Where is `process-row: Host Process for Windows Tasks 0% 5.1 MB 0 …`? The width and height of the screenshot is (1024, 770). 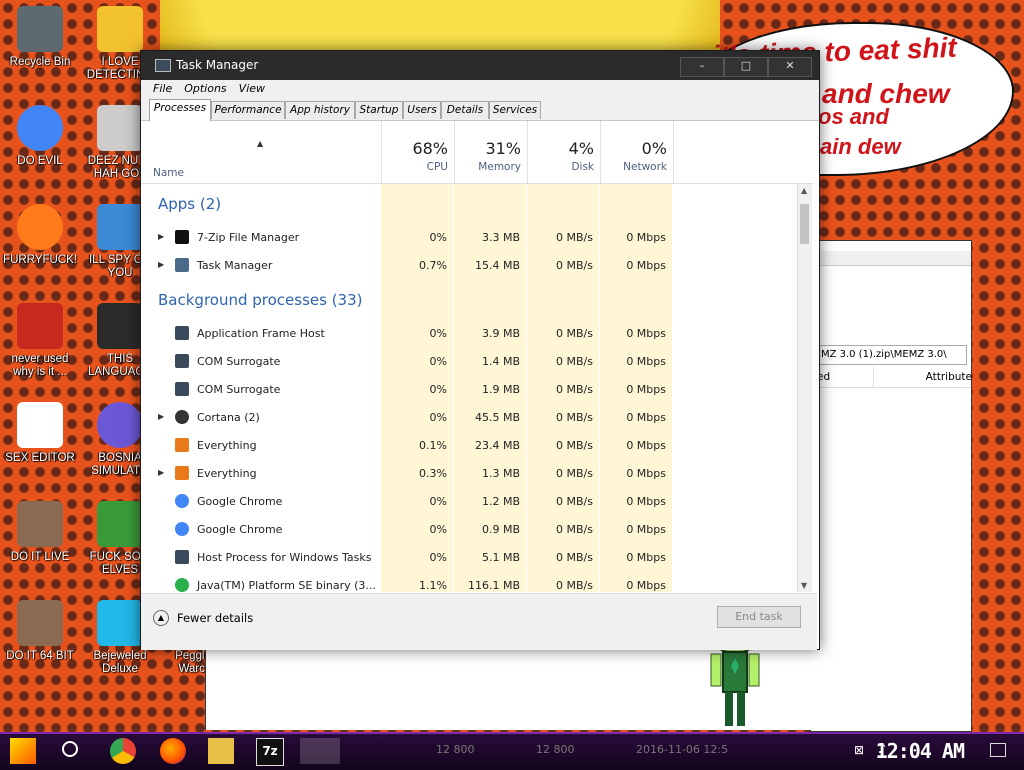
process-row: Host Process for Windows Tasks 0% 5.1 MB 0 … is located at coordinates (469, 558).